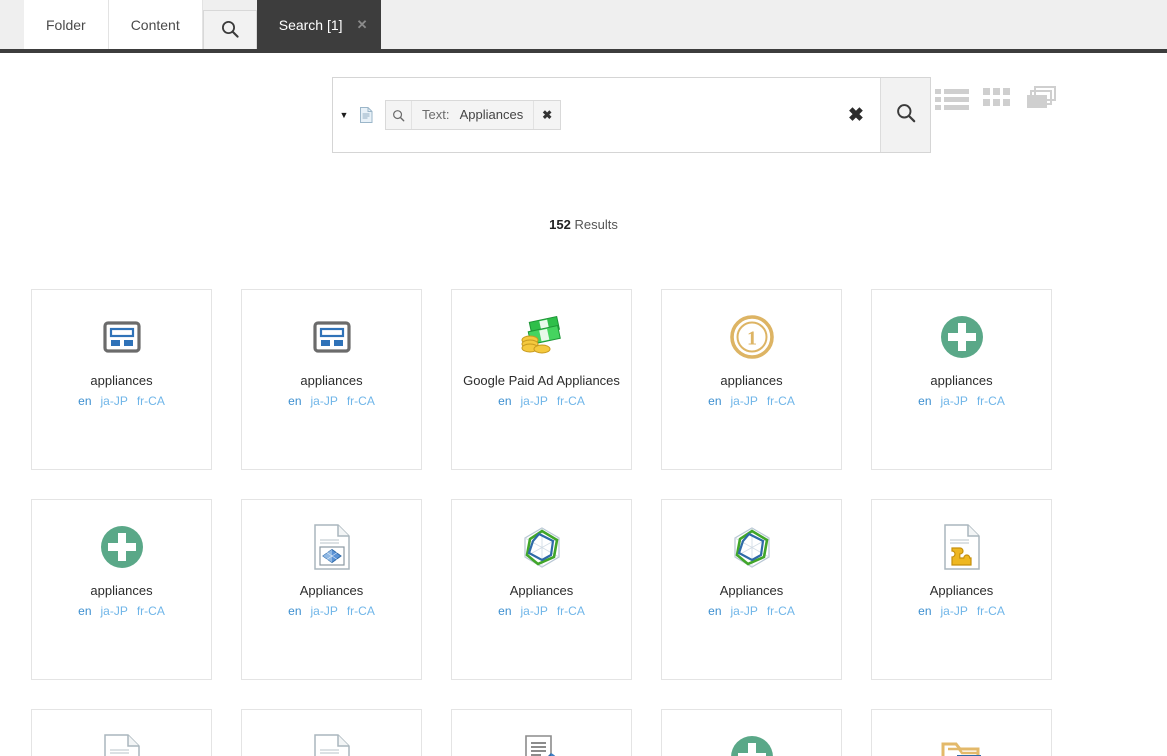  I want to click on search-row: ▼ Text: Appliances ✖ ✖, so click(583, 115).